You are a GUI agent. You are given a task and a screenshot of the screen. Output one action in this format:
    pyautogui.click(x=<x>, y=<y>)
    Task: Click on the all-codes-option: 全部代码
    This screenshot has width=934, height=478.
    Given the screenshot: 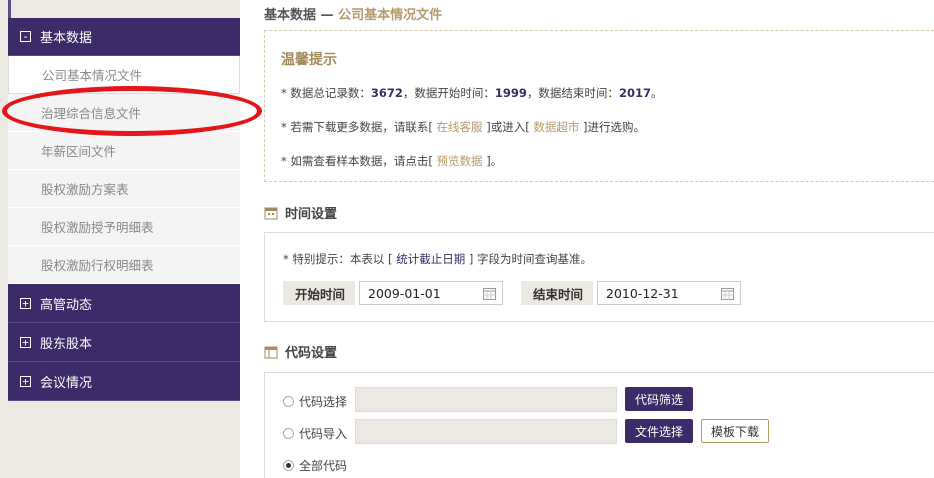 What is the action you would take?
    pyautogui.click(x=315, y=465)
    